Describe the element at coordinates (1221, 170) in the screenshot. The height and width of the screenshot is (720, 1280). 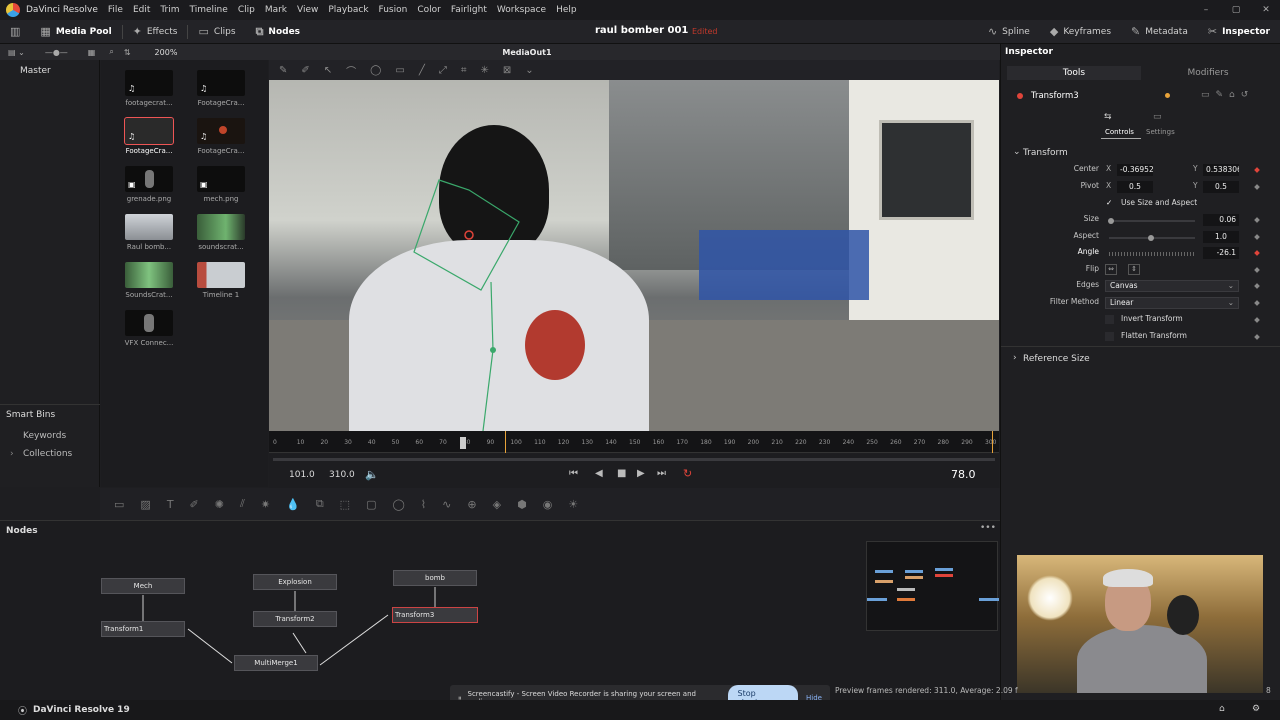
I see `center-y-field: 0.538306` at that location.